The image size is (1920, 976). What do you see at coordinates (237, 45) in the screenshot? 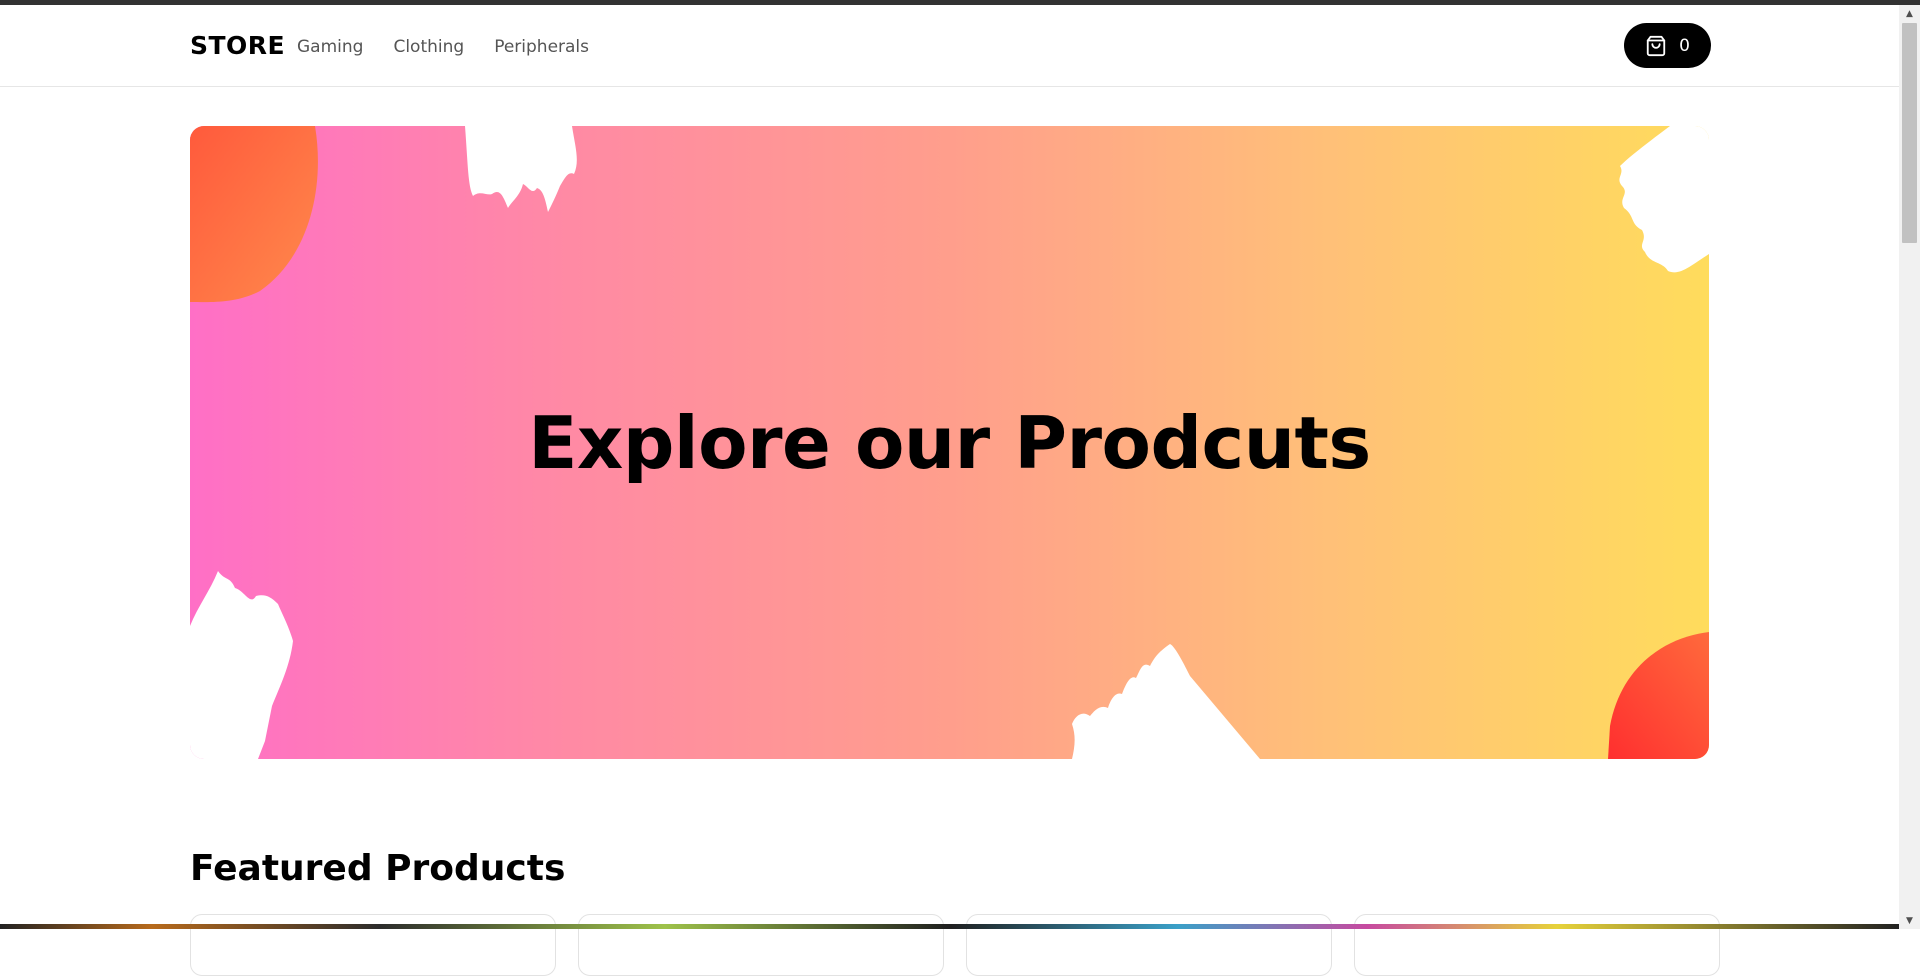
I see `store-logo: STORE` at bounding box center [237, 45].